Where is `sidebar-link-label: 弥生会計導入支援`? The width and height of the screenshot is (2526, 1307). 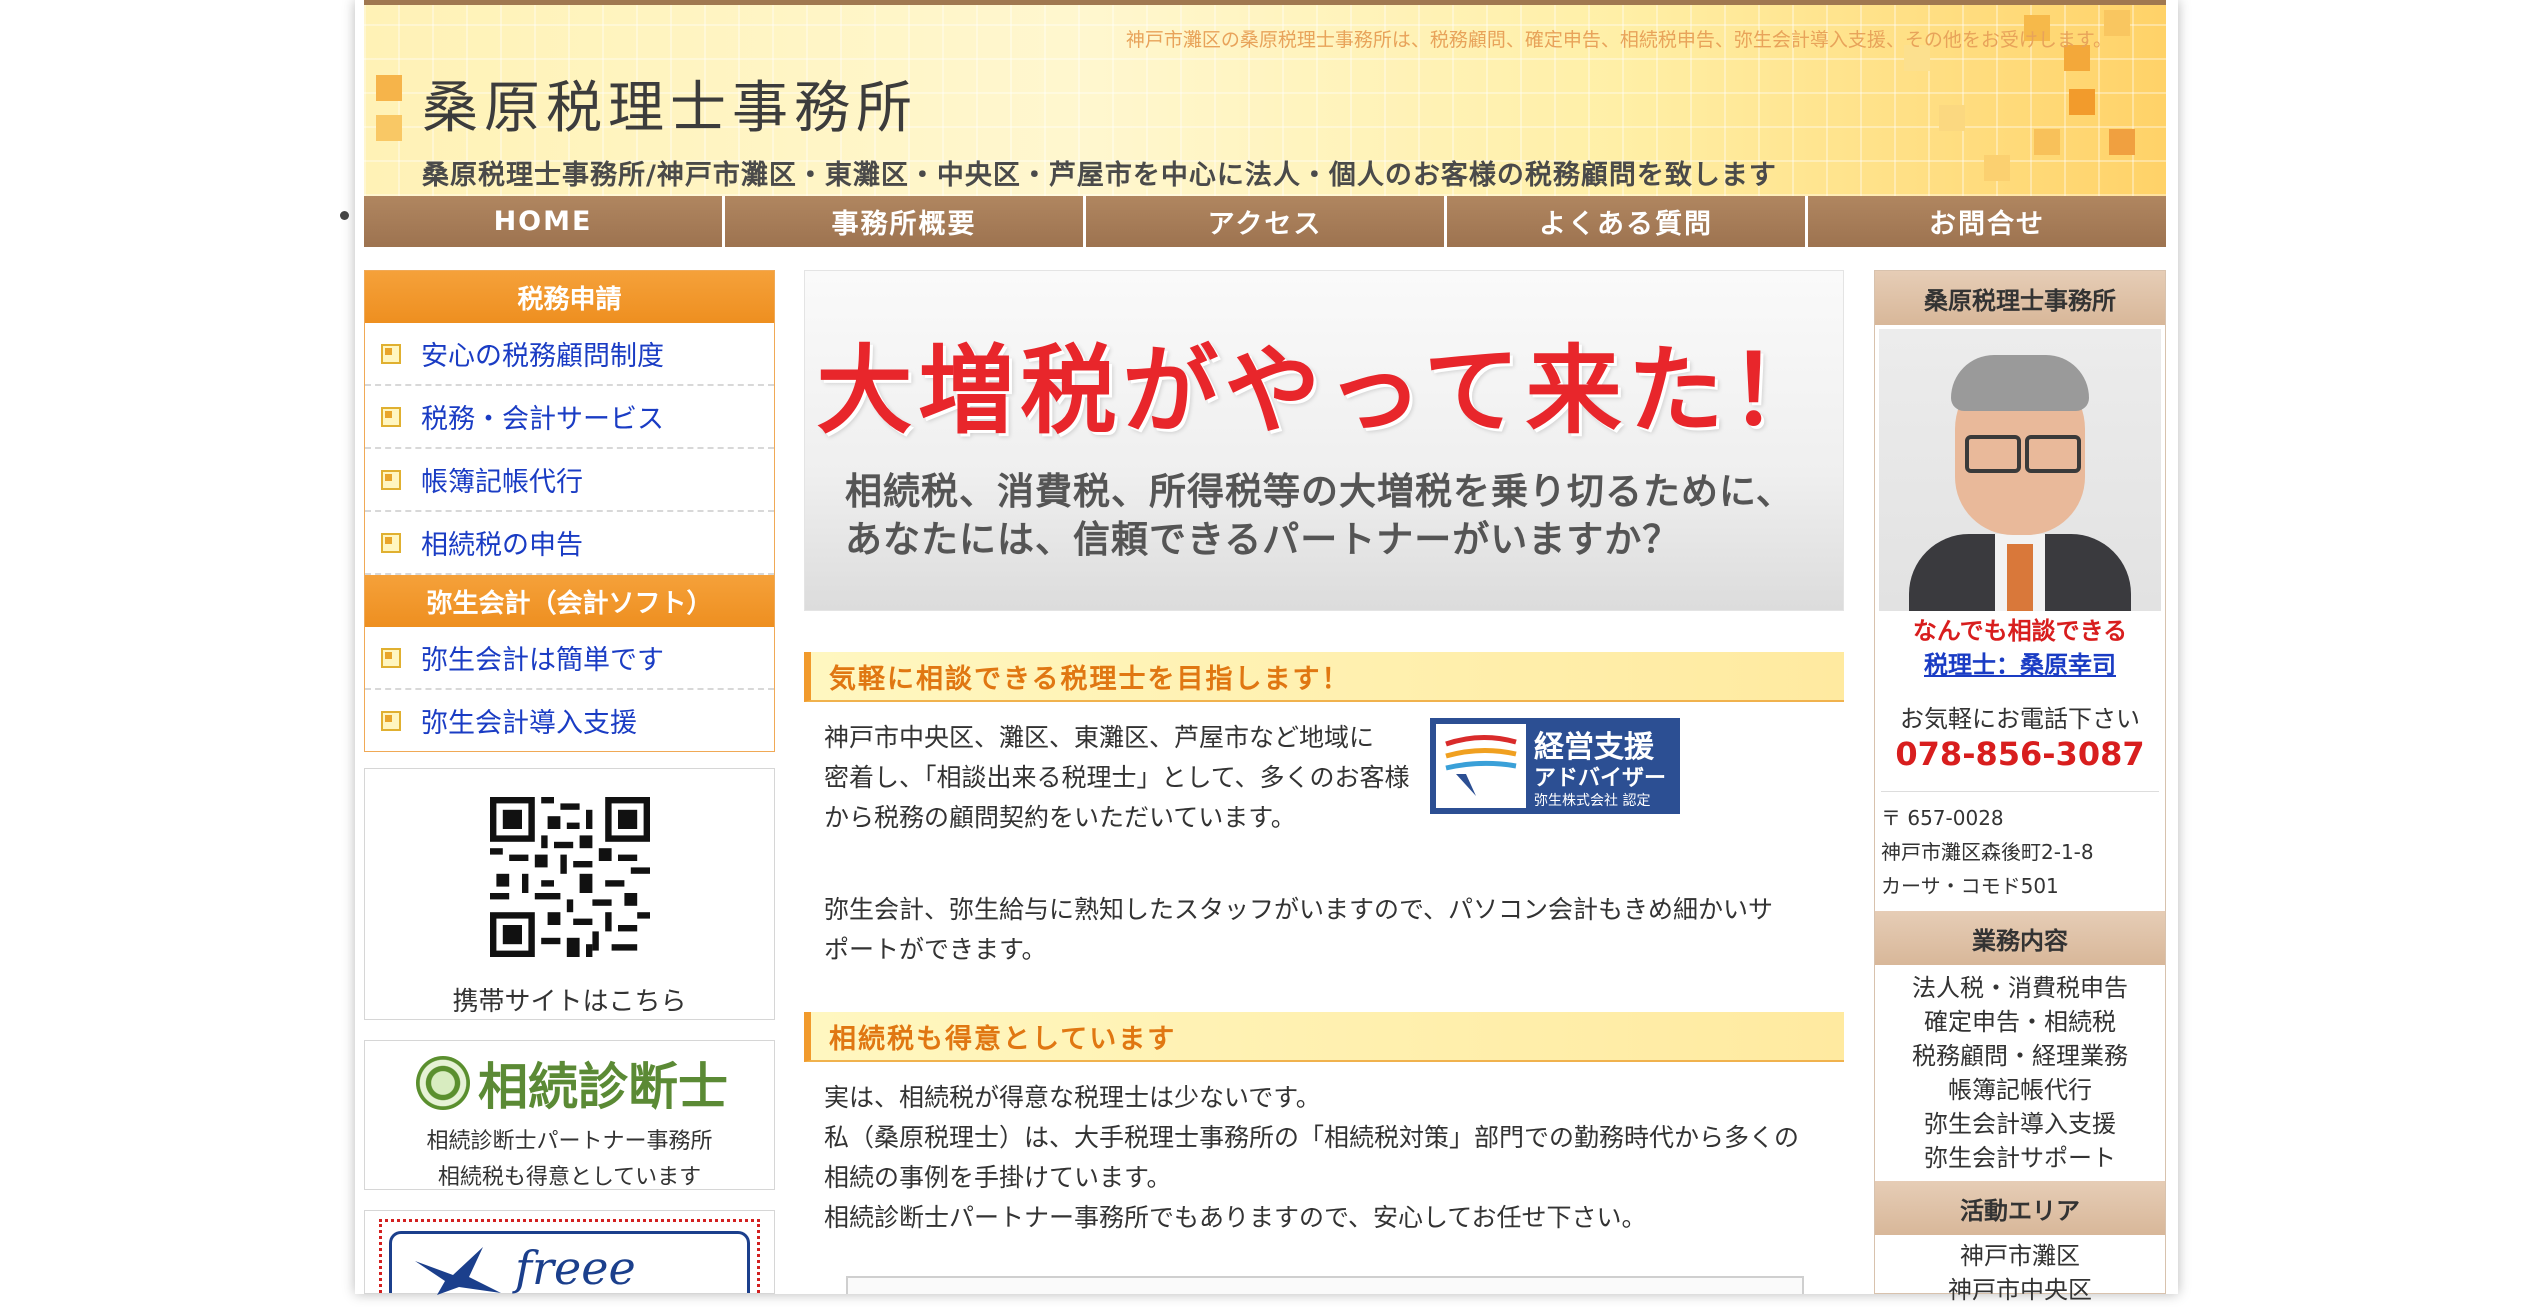
sidebar-link-label: 弥生会計導入支援 is located at coordinates (529, 720).